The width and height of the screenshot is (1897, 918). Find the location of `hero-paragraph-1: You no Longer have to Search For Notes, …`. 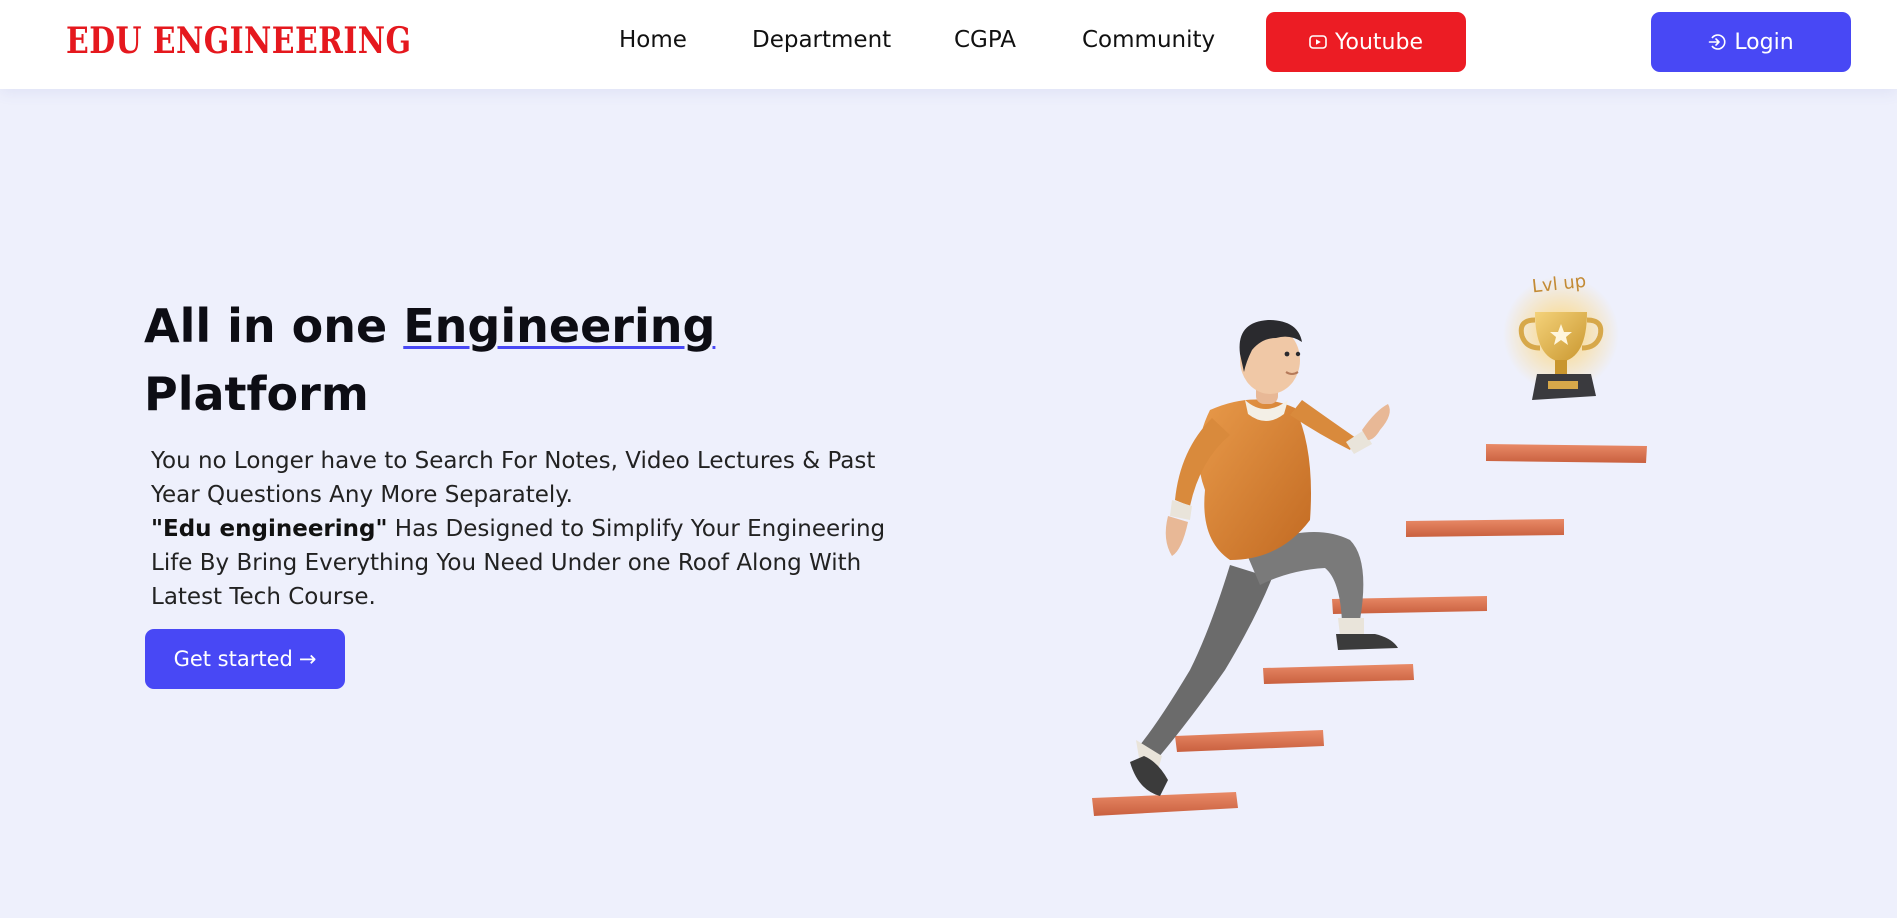

hero-paragraph-1: You no Longer have to Search For Notes, … is located at coordinates (513, 478).